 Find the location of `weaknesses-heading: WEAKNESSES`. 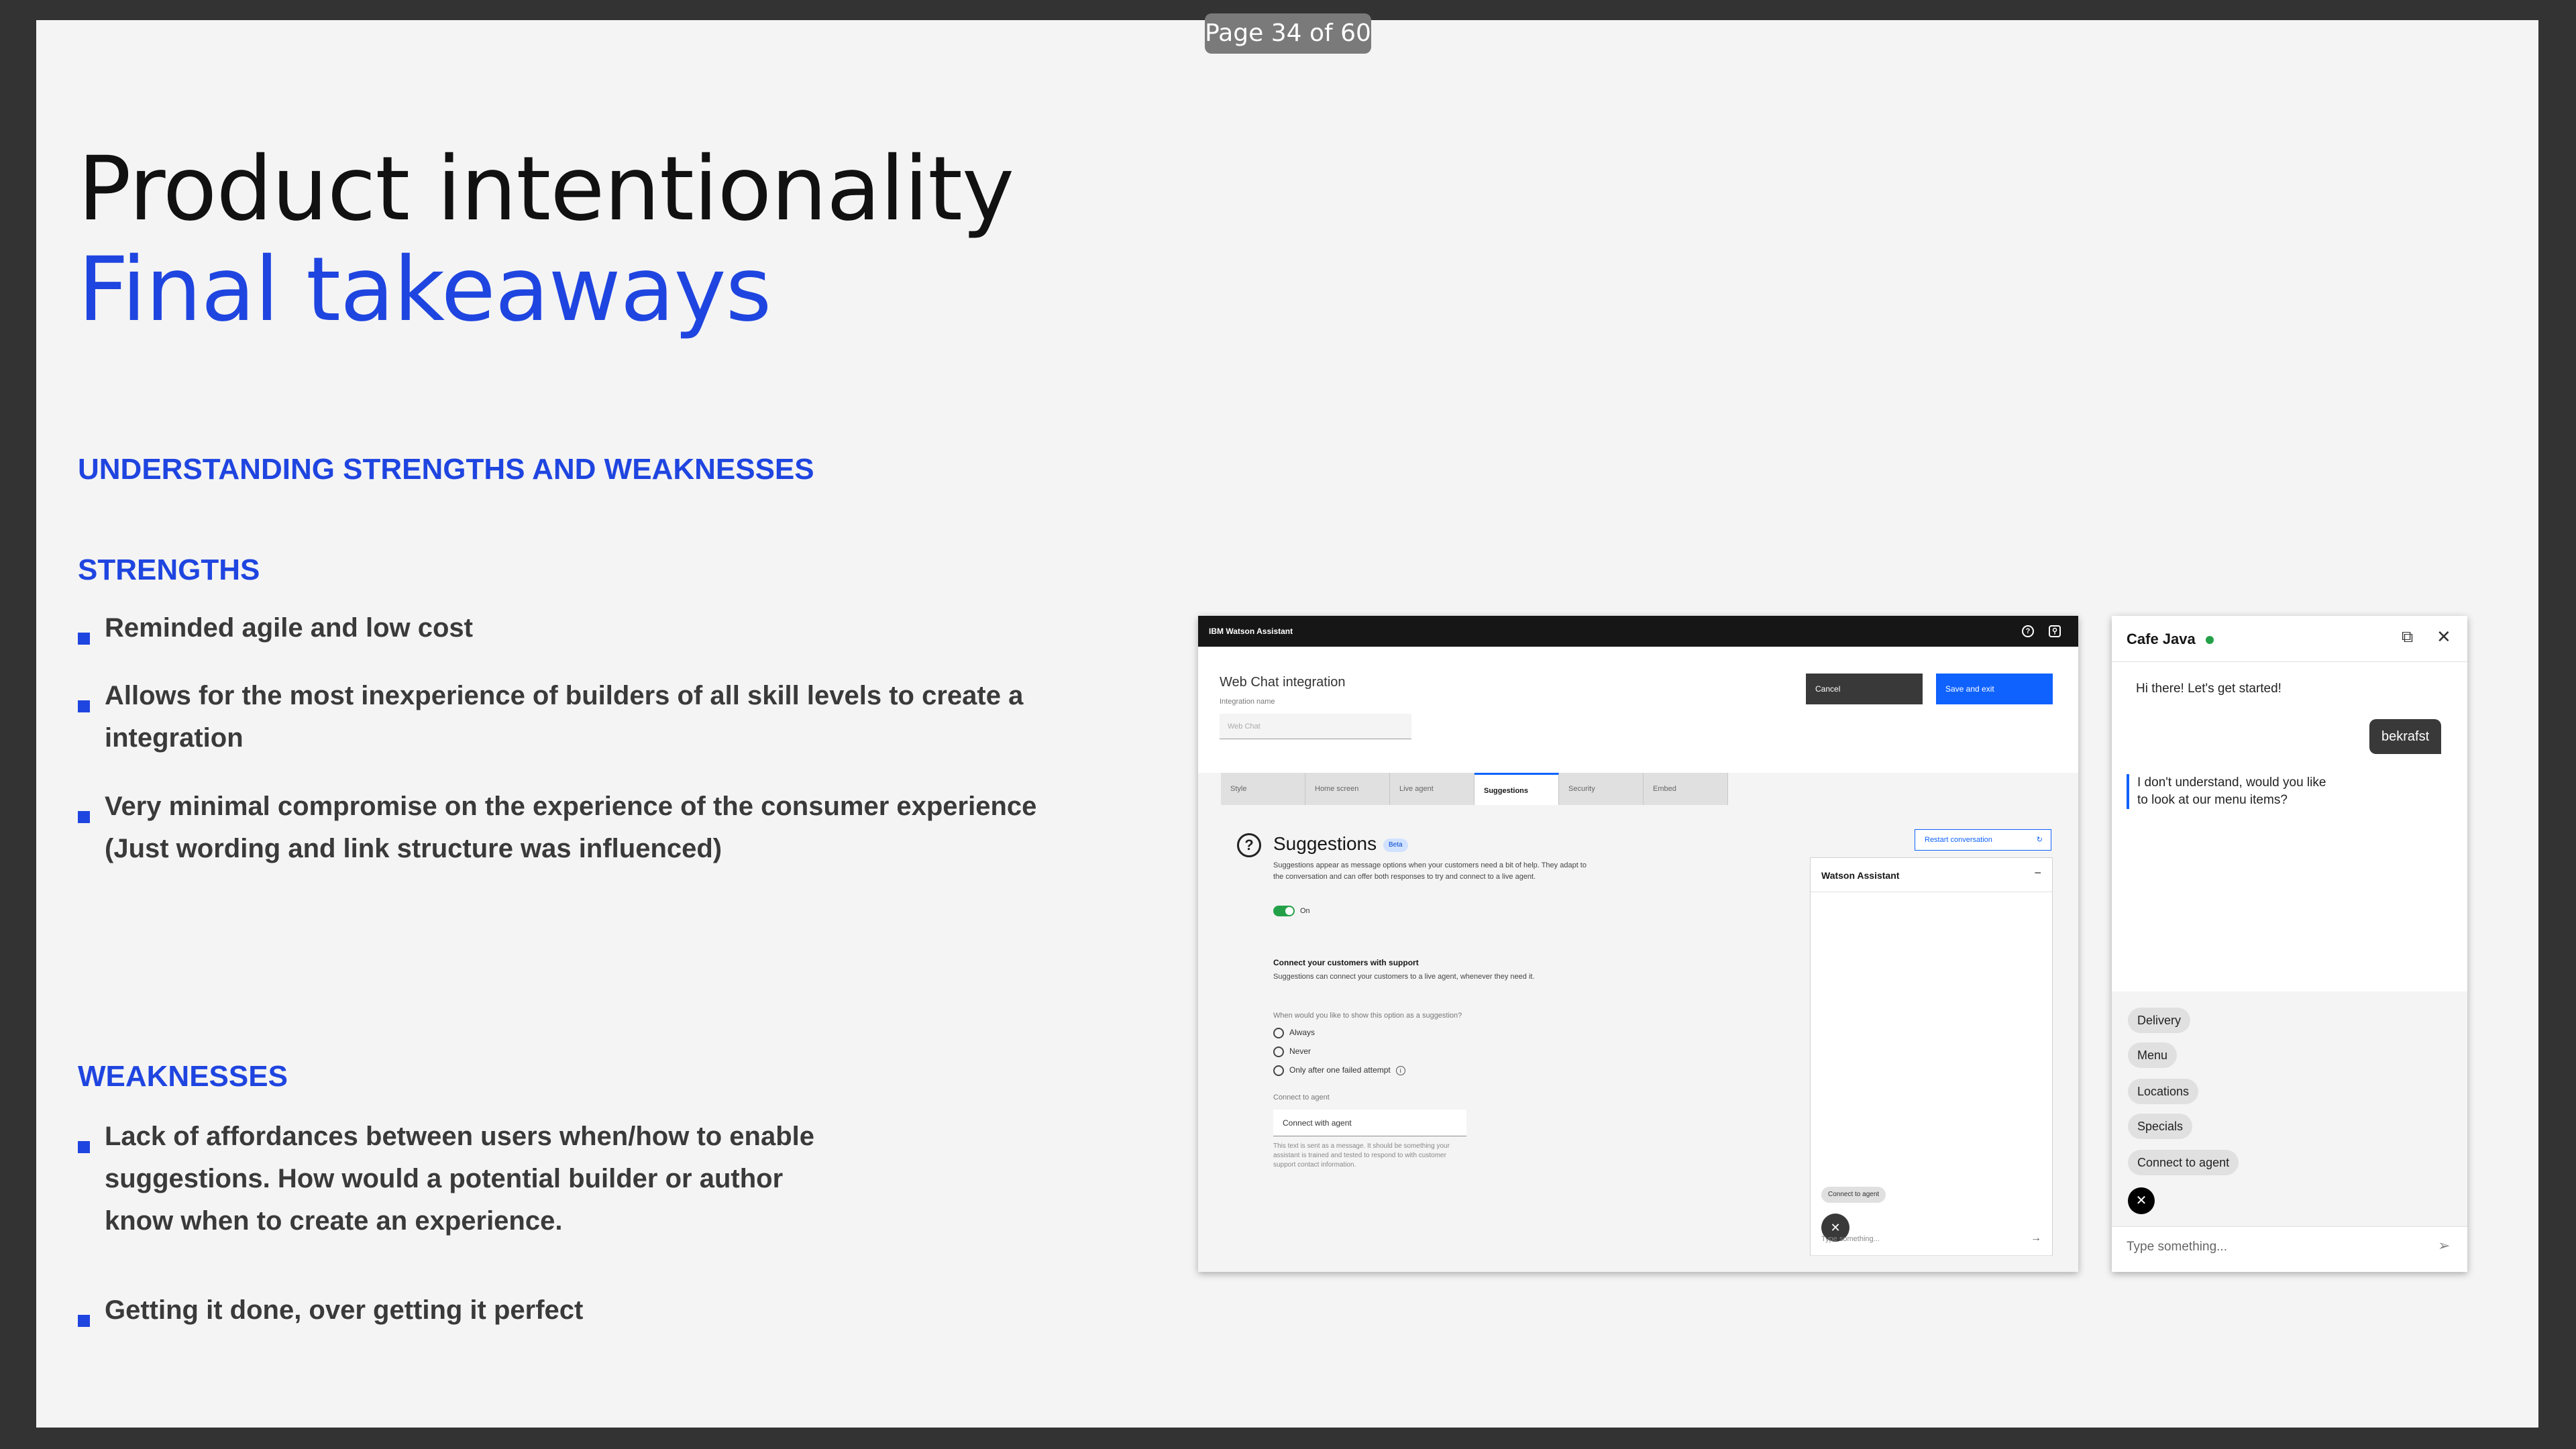

weaknesses-heading: WEAKNESSES is located at coordinates (183, 1076).